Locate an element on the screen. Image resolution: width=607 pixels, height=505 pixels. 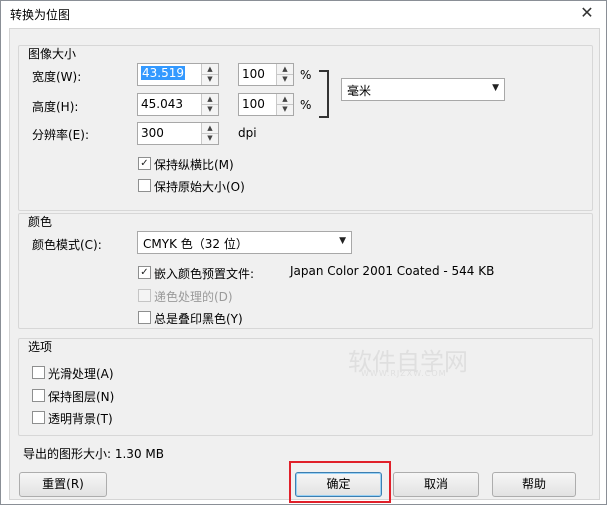
embed-profile-checkbox: ✓ is located at coordinates (144, 272).